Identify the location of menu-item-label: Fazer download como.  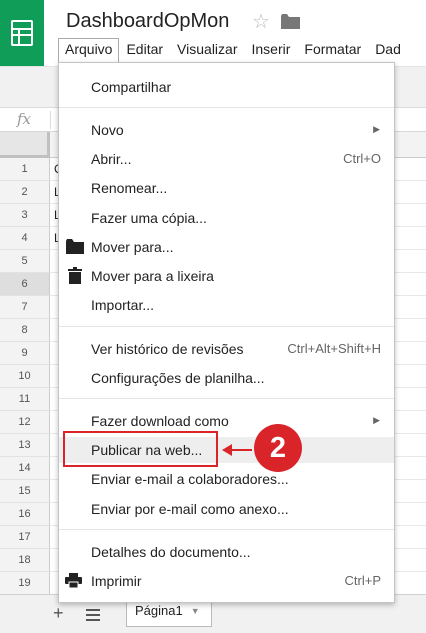
(160, 421).